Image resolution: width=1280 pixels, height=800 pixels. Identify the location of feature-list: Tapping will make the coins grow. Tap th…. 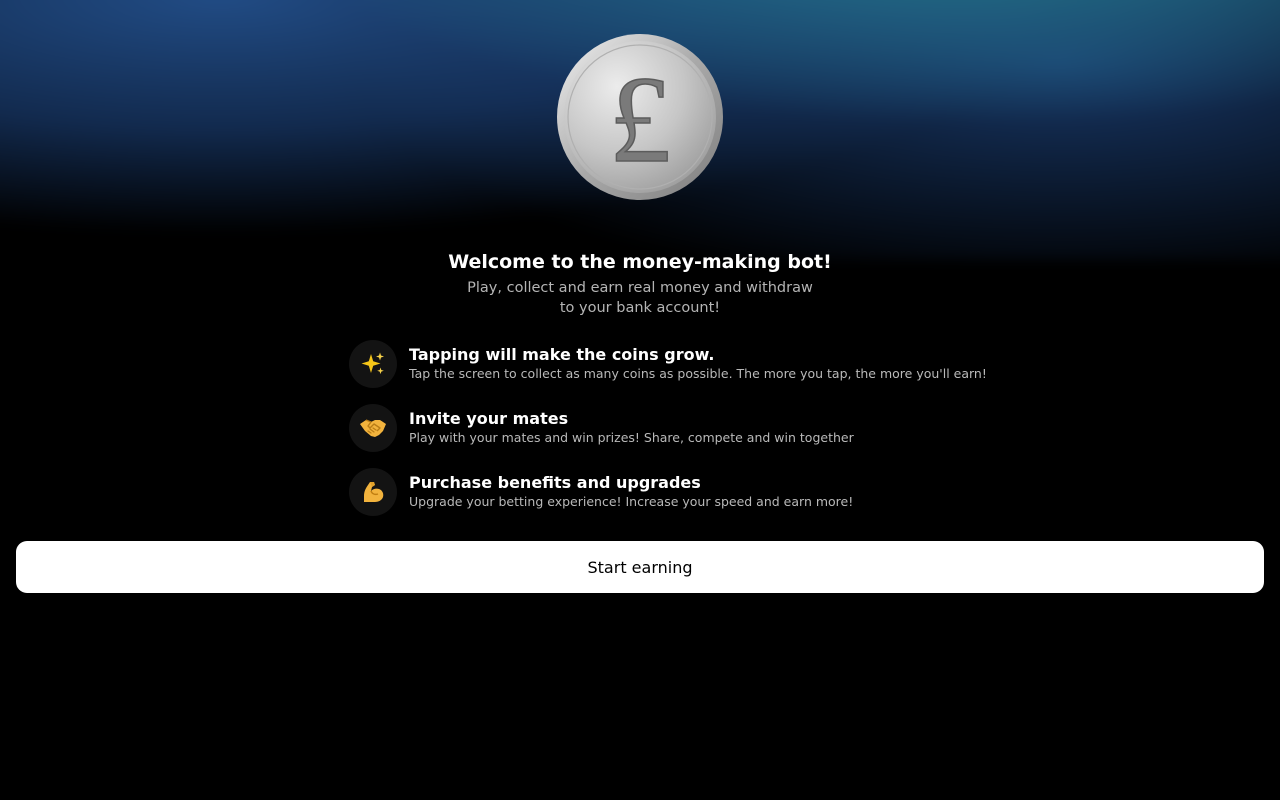
(668, 436).